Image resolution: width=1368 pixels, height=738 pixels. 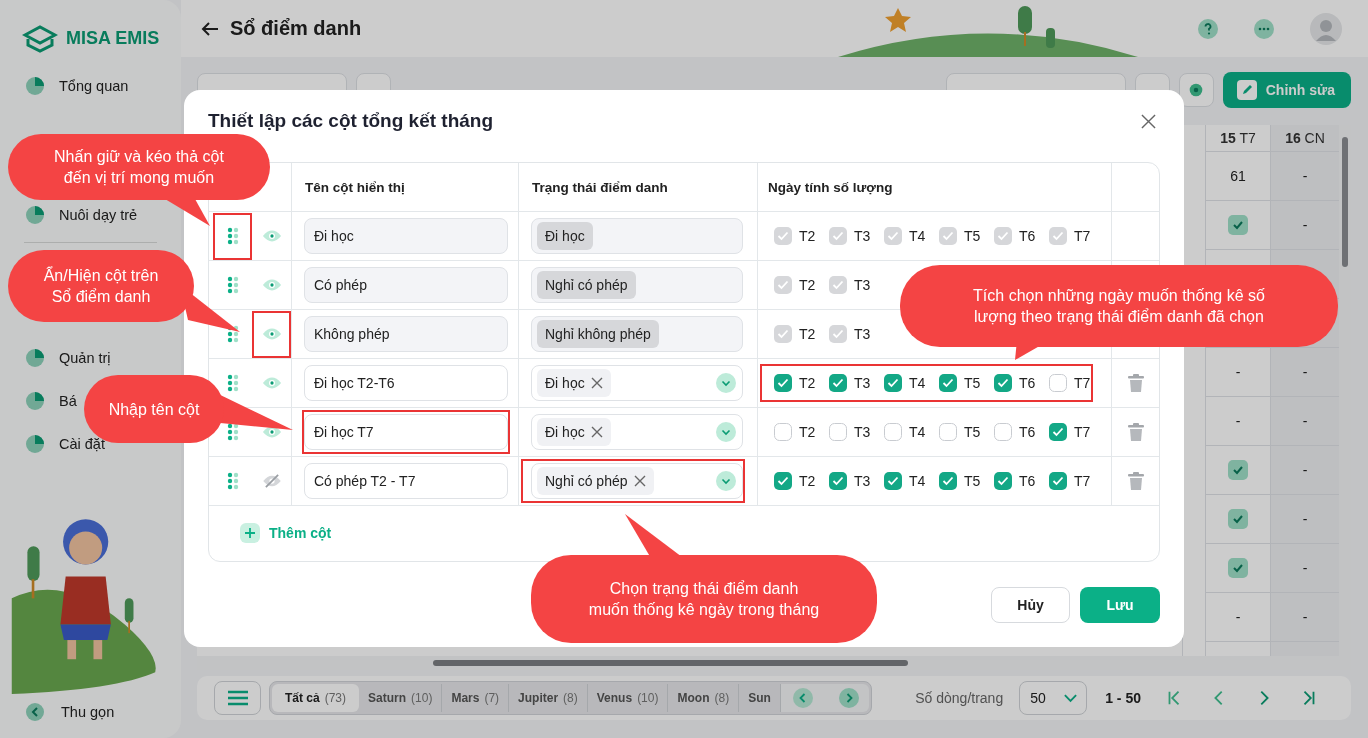 I want to click on column-header: Trạng thái điểm danh, so click(x=600, y=187).